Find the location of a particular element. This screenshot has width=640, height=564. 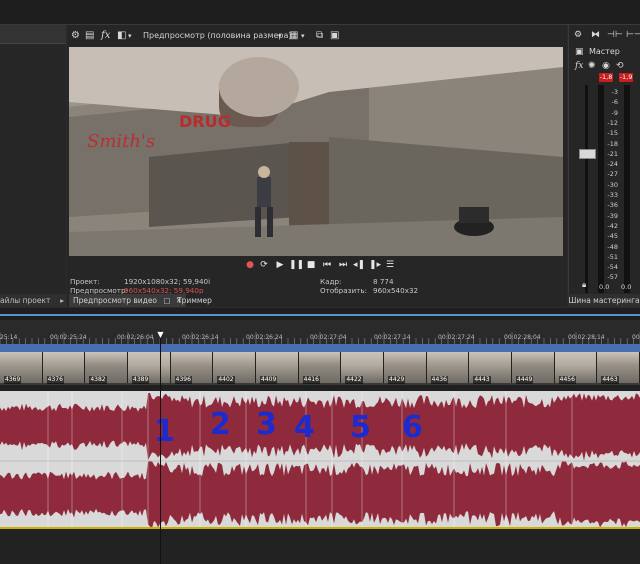

loop-region-bar is located at coordinates (320, 315).